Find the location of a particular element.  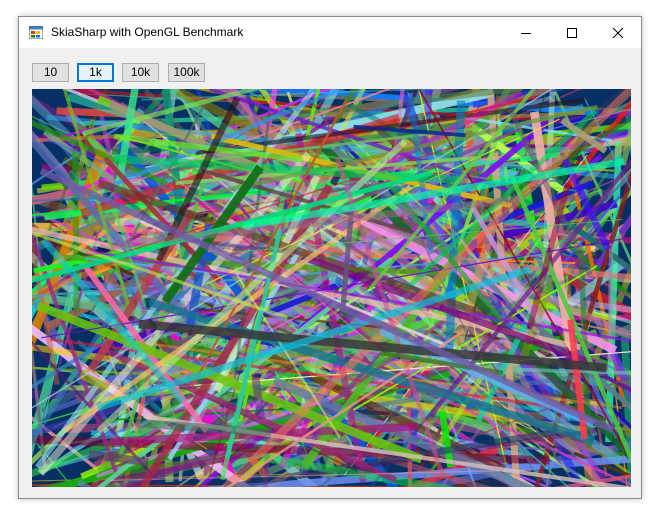

window-title: SkiaSharp with OpenGL Benchmark is located at coordinates (147, 32).